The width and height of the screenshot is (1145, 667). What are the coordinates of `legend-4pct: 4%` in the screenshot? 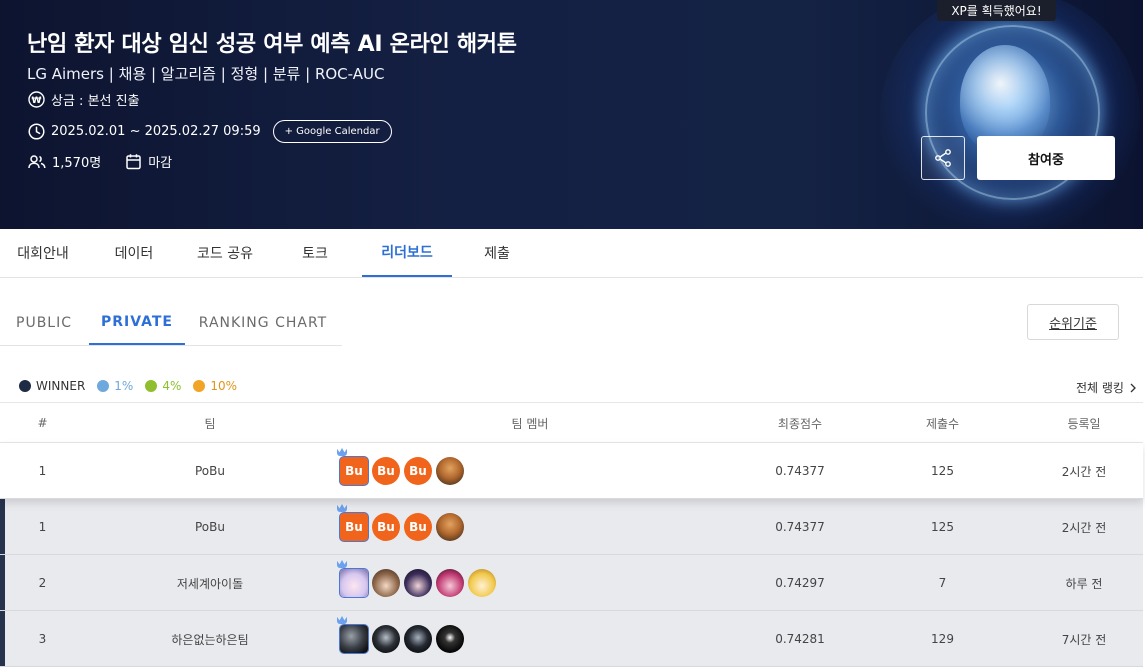 It's located at (163, 386).